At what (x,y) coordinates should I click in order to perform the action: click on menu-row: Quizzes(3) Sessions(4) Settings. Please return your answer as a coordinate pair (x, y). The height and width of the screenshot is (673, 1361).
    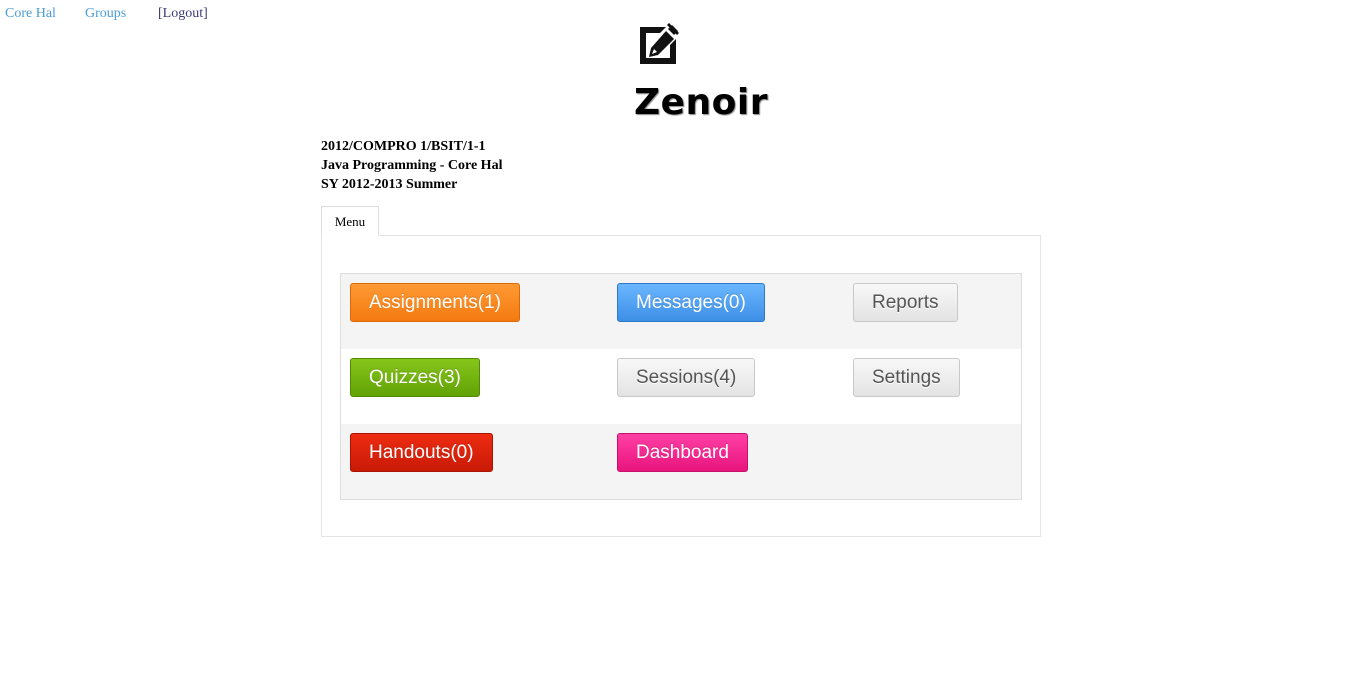
    Looking at the image, I should click on (681, 386).